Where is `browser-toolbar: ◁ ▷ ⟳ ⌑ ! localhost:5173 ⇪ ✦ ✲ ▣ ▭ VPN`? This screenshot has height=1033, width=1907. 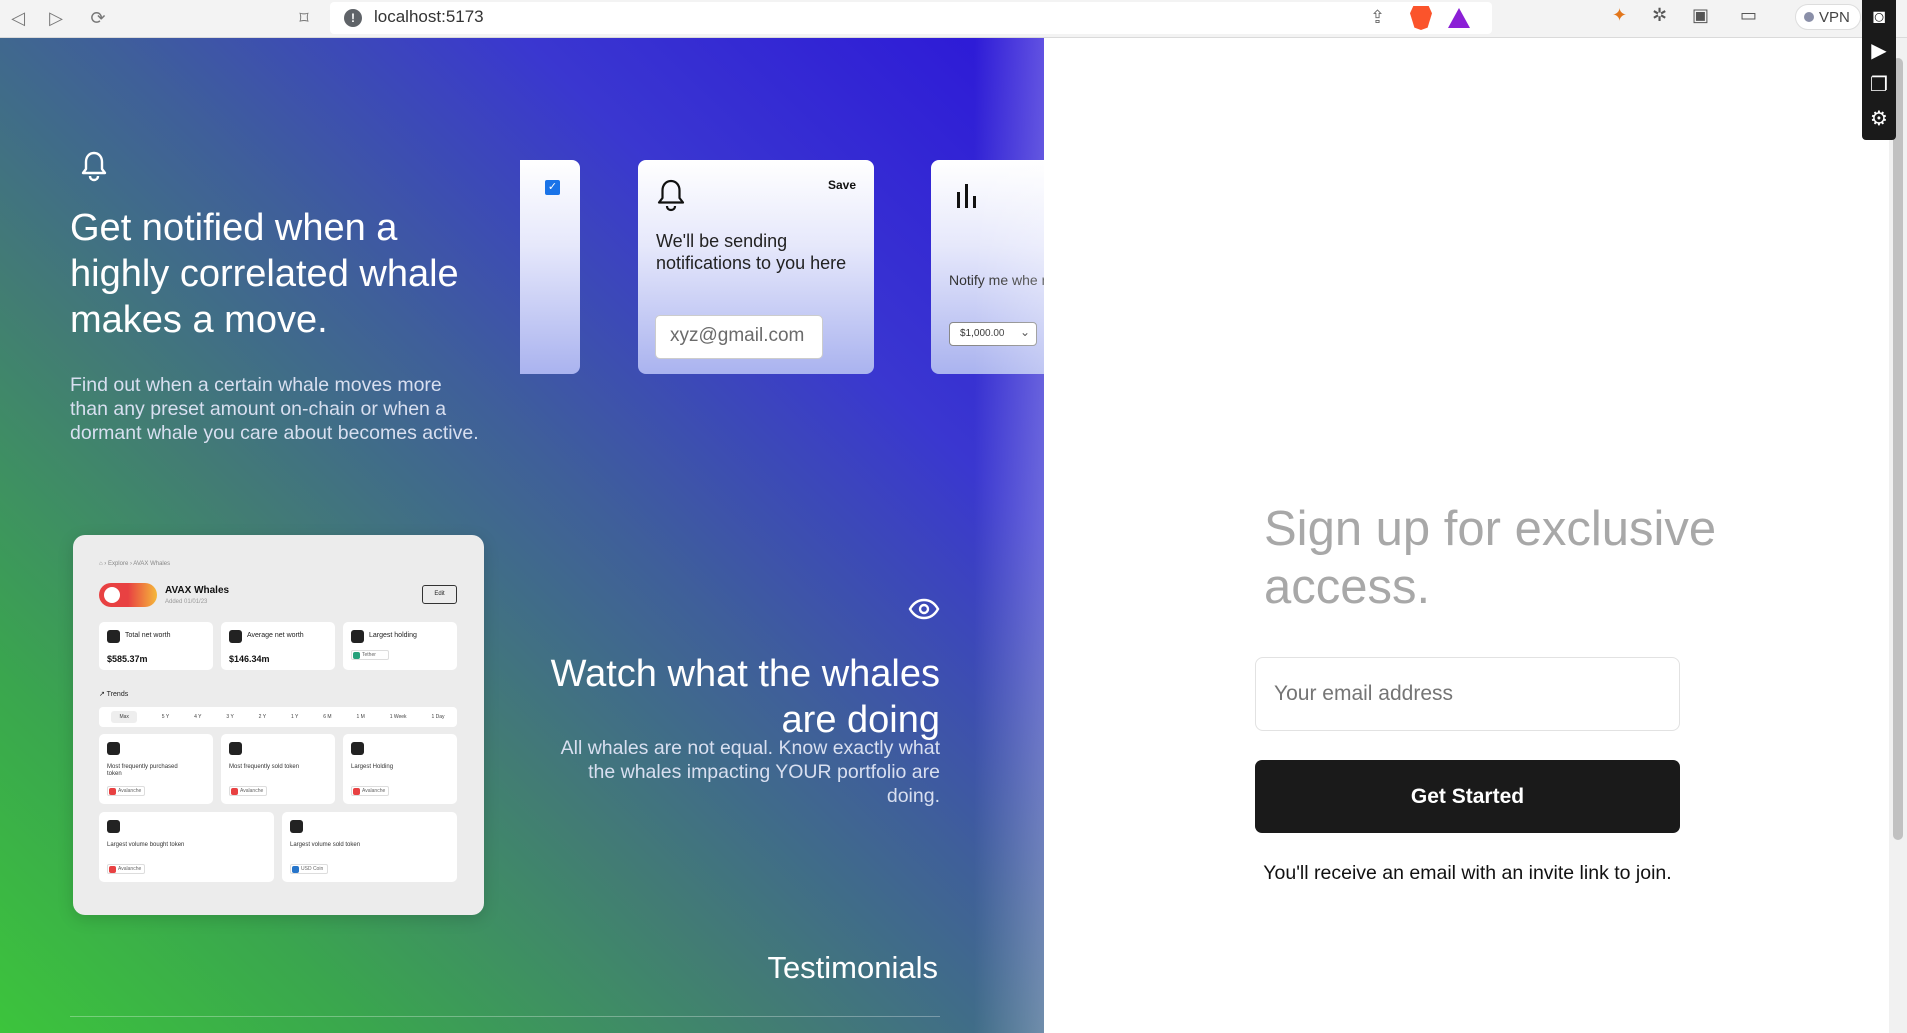 browser-toolbar: ◁ ▷ ⟳ ⌑ ! localhost:5173 ⇪ ✦ ✲ ▣ ▭ VPN is located at coordinates (953, 19).